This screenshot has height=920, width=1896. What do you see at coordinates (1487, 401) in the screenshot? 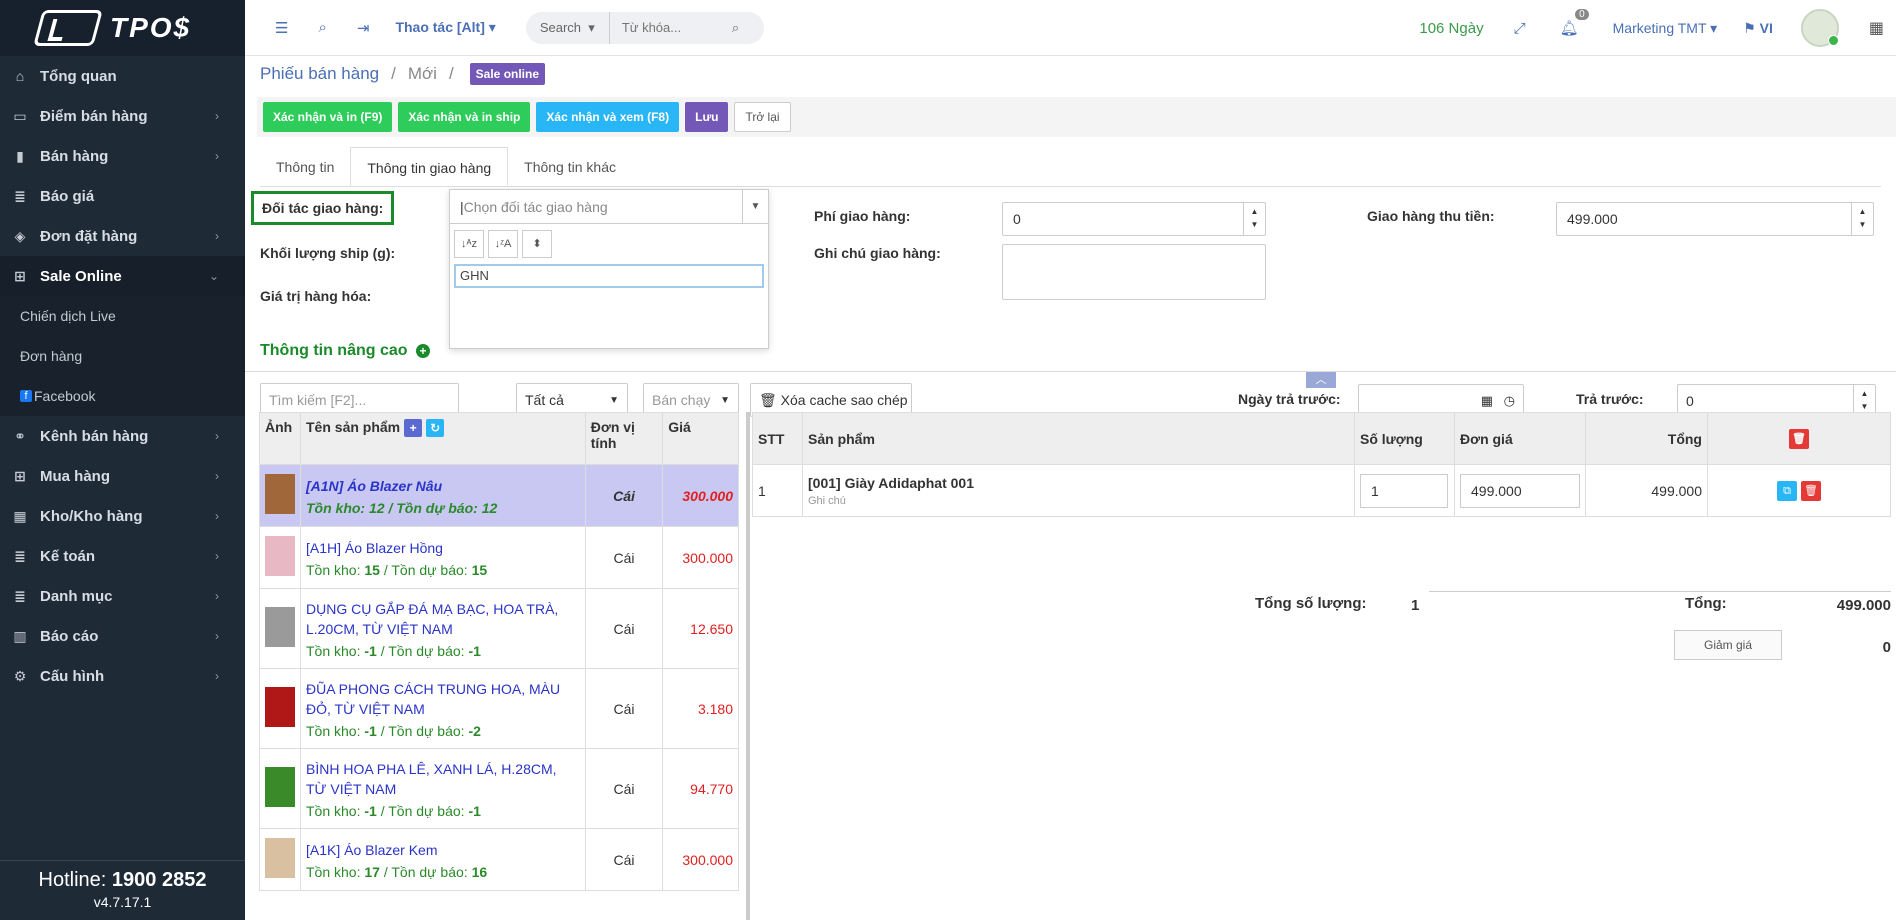
I see `calendar-icon: ▦` at bounding box center [1487, 401].